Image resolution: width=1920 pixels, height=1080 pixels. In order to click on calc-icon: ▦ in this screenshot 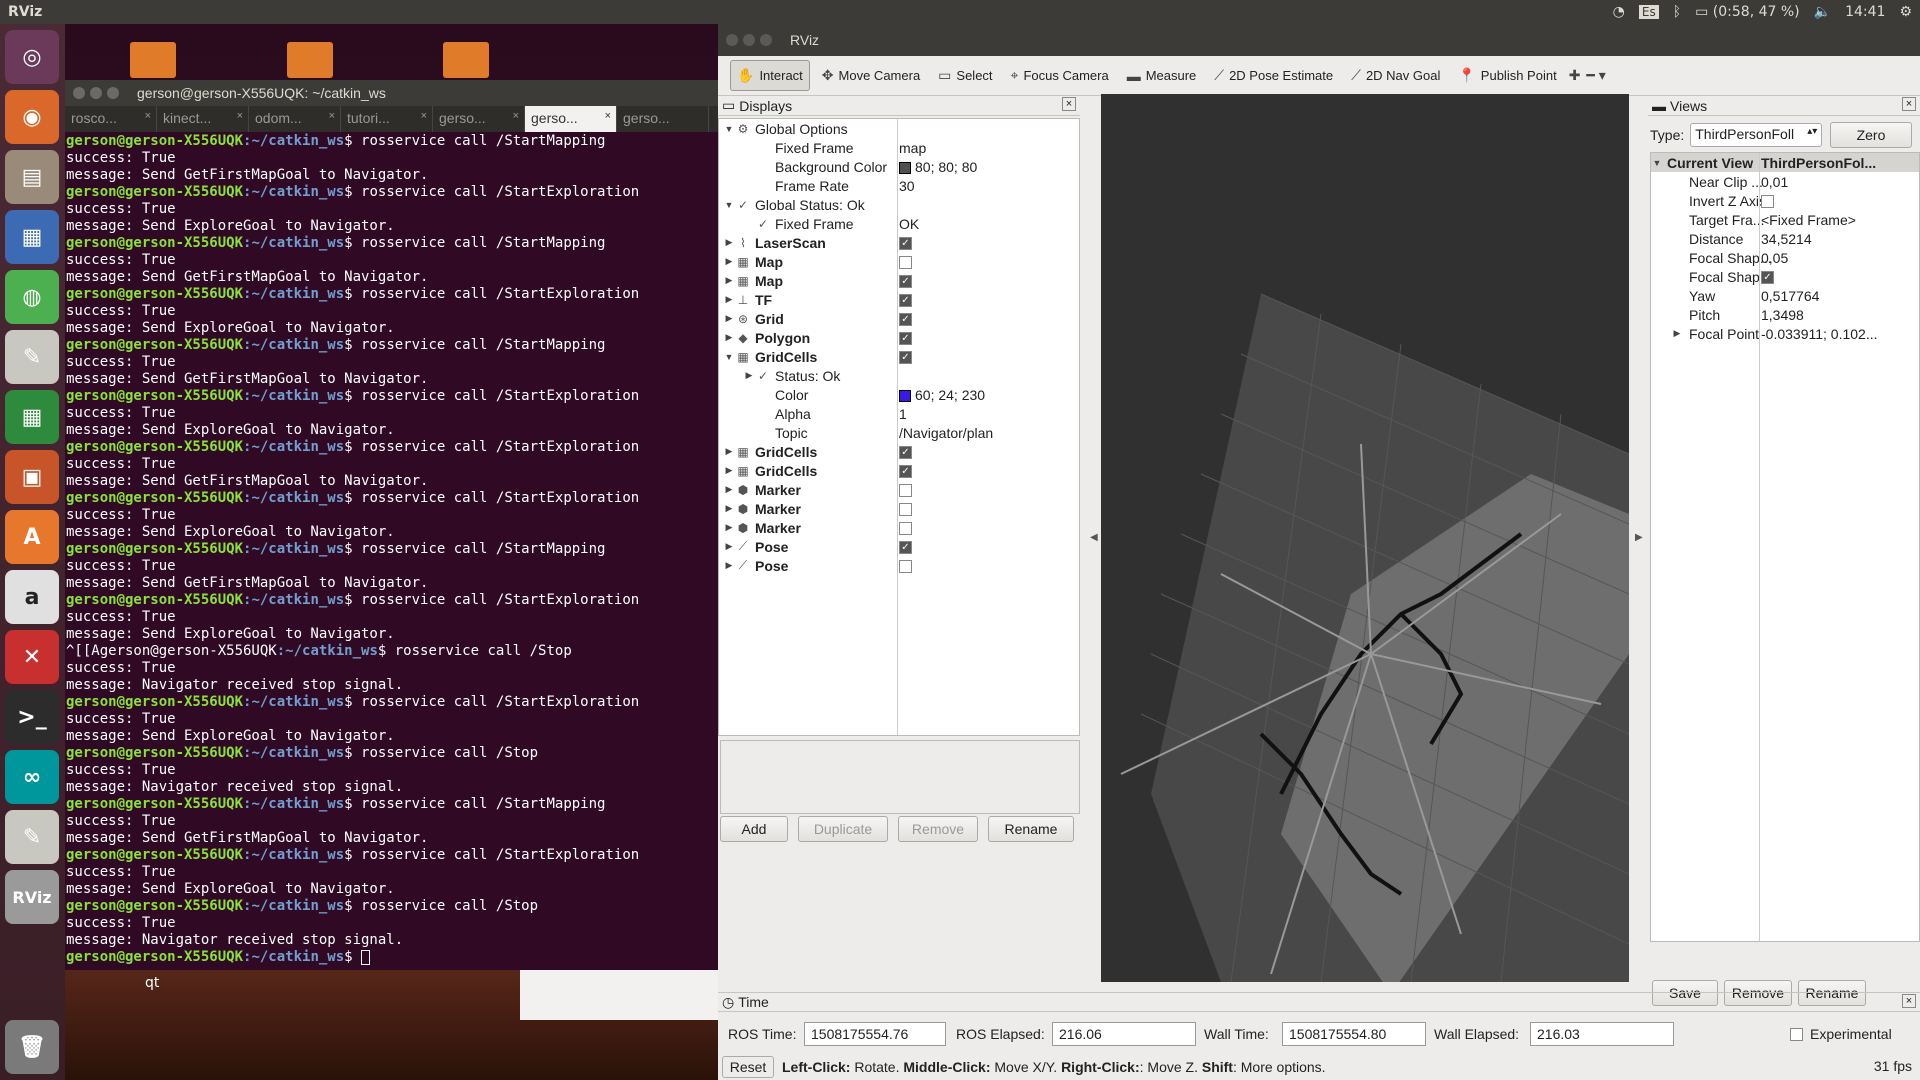, I will do `click(32, 417)`.